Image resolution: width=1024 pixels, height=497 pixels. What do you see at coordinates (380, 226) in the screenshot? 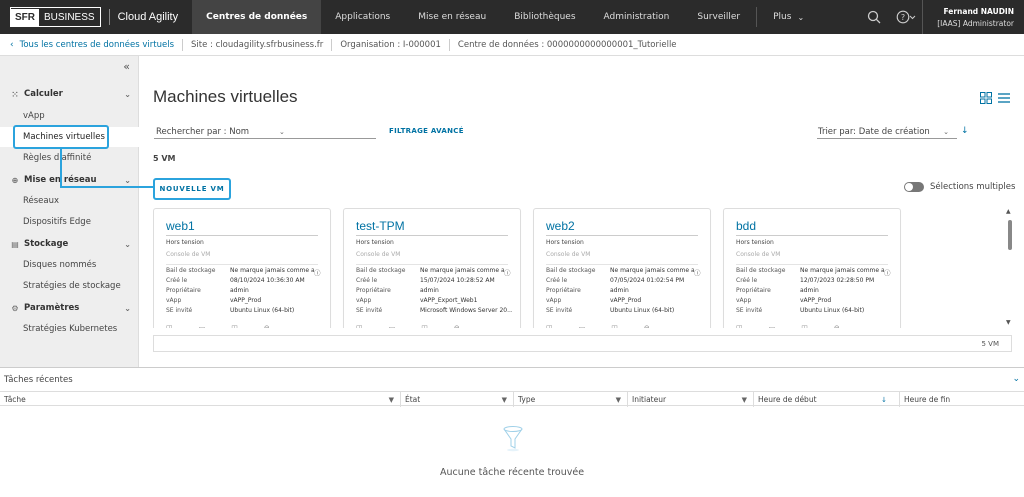
I see `vm-name-link: test-TPM` at bounding box center [380, 226].